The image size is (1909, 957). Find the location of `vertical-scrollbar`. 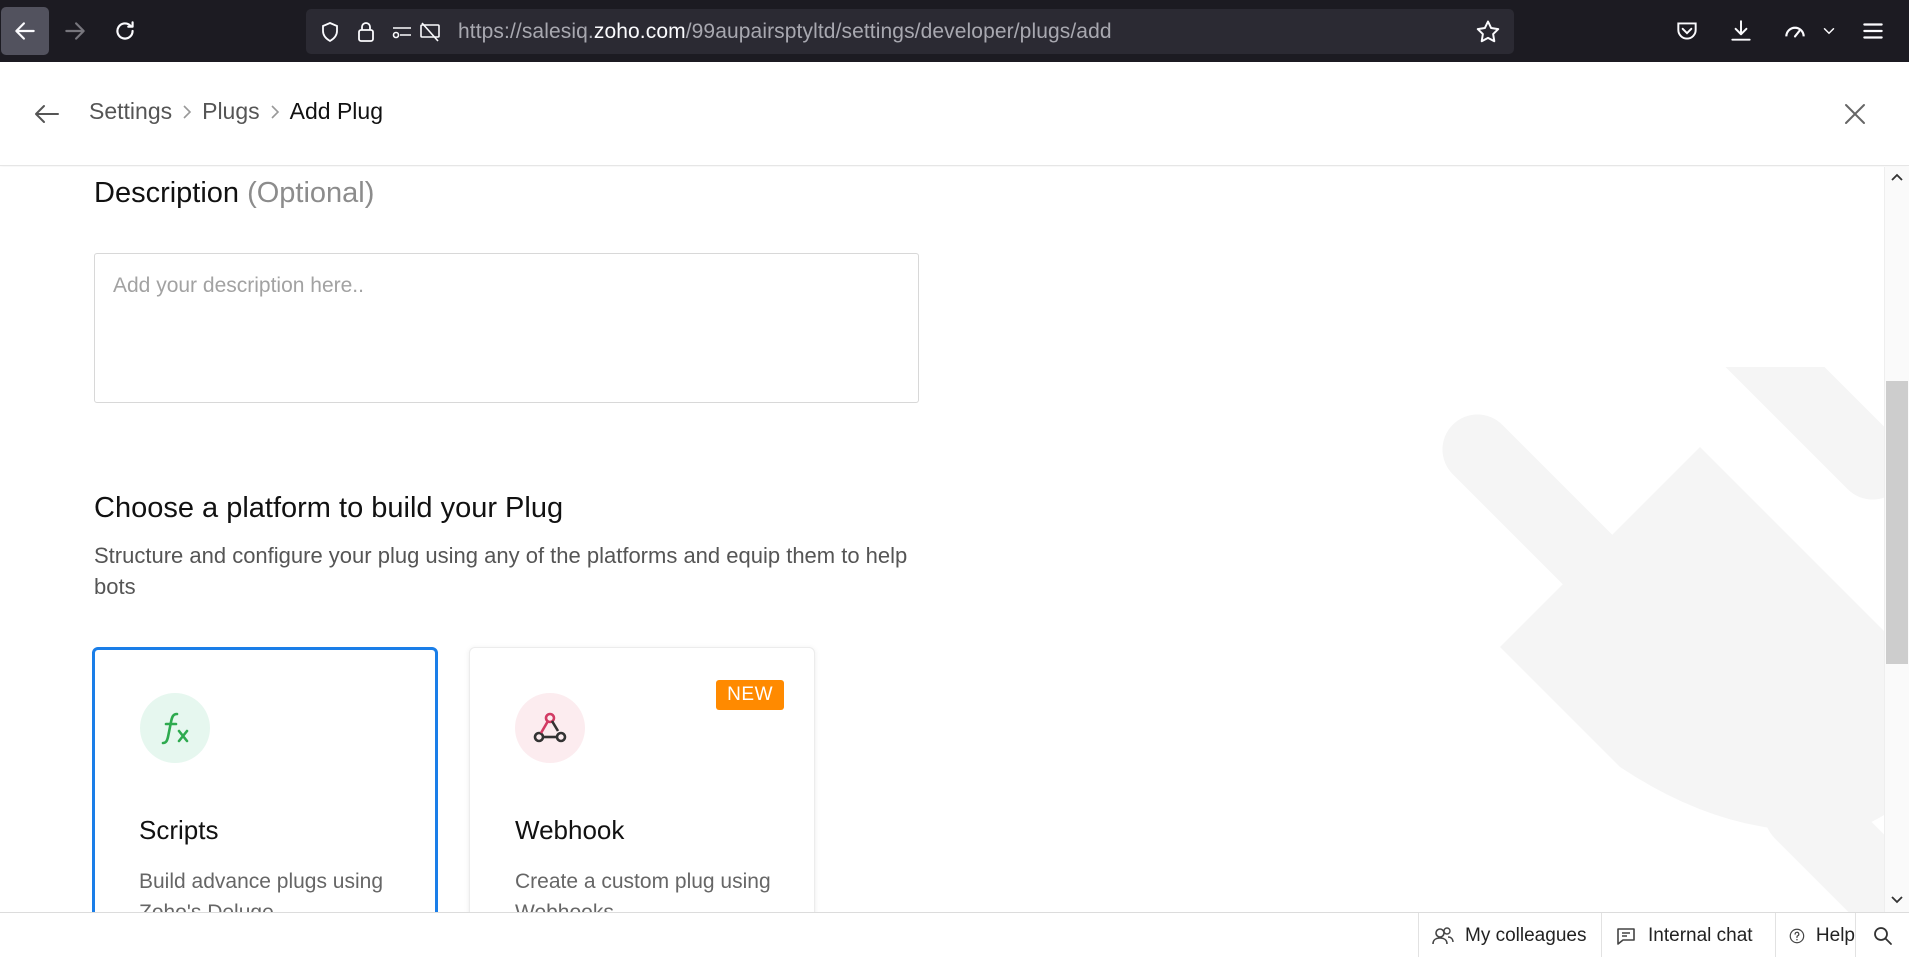

vertical-scrollbar is located at coordinates (1896, 539).